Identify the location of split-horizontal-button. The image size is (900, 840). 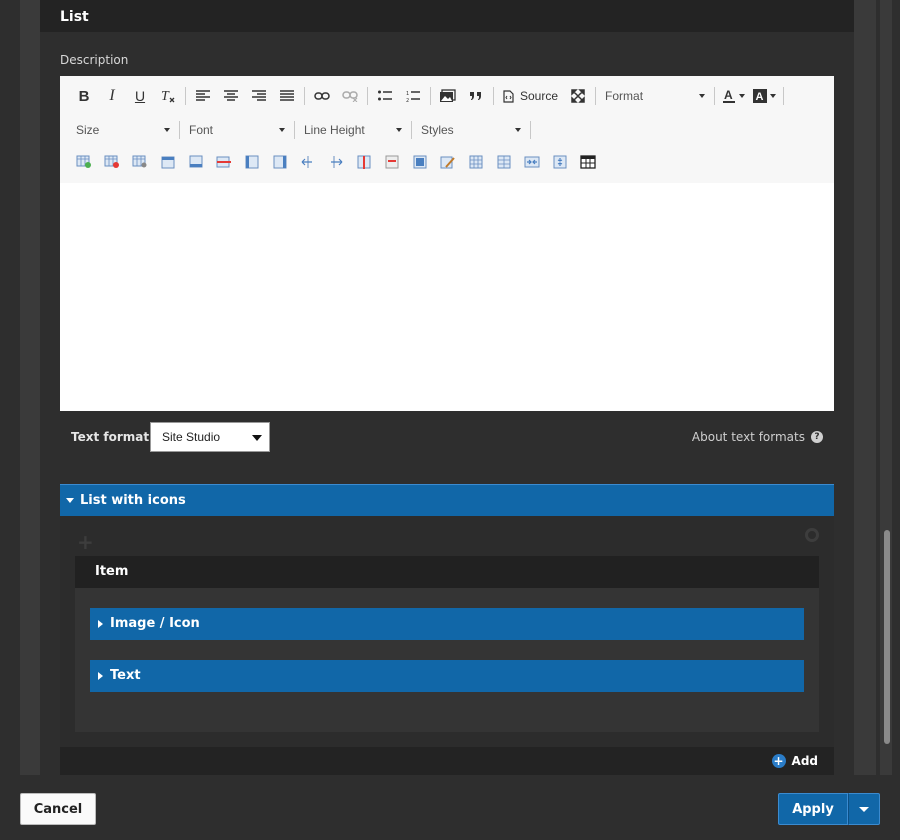
(560, 162).